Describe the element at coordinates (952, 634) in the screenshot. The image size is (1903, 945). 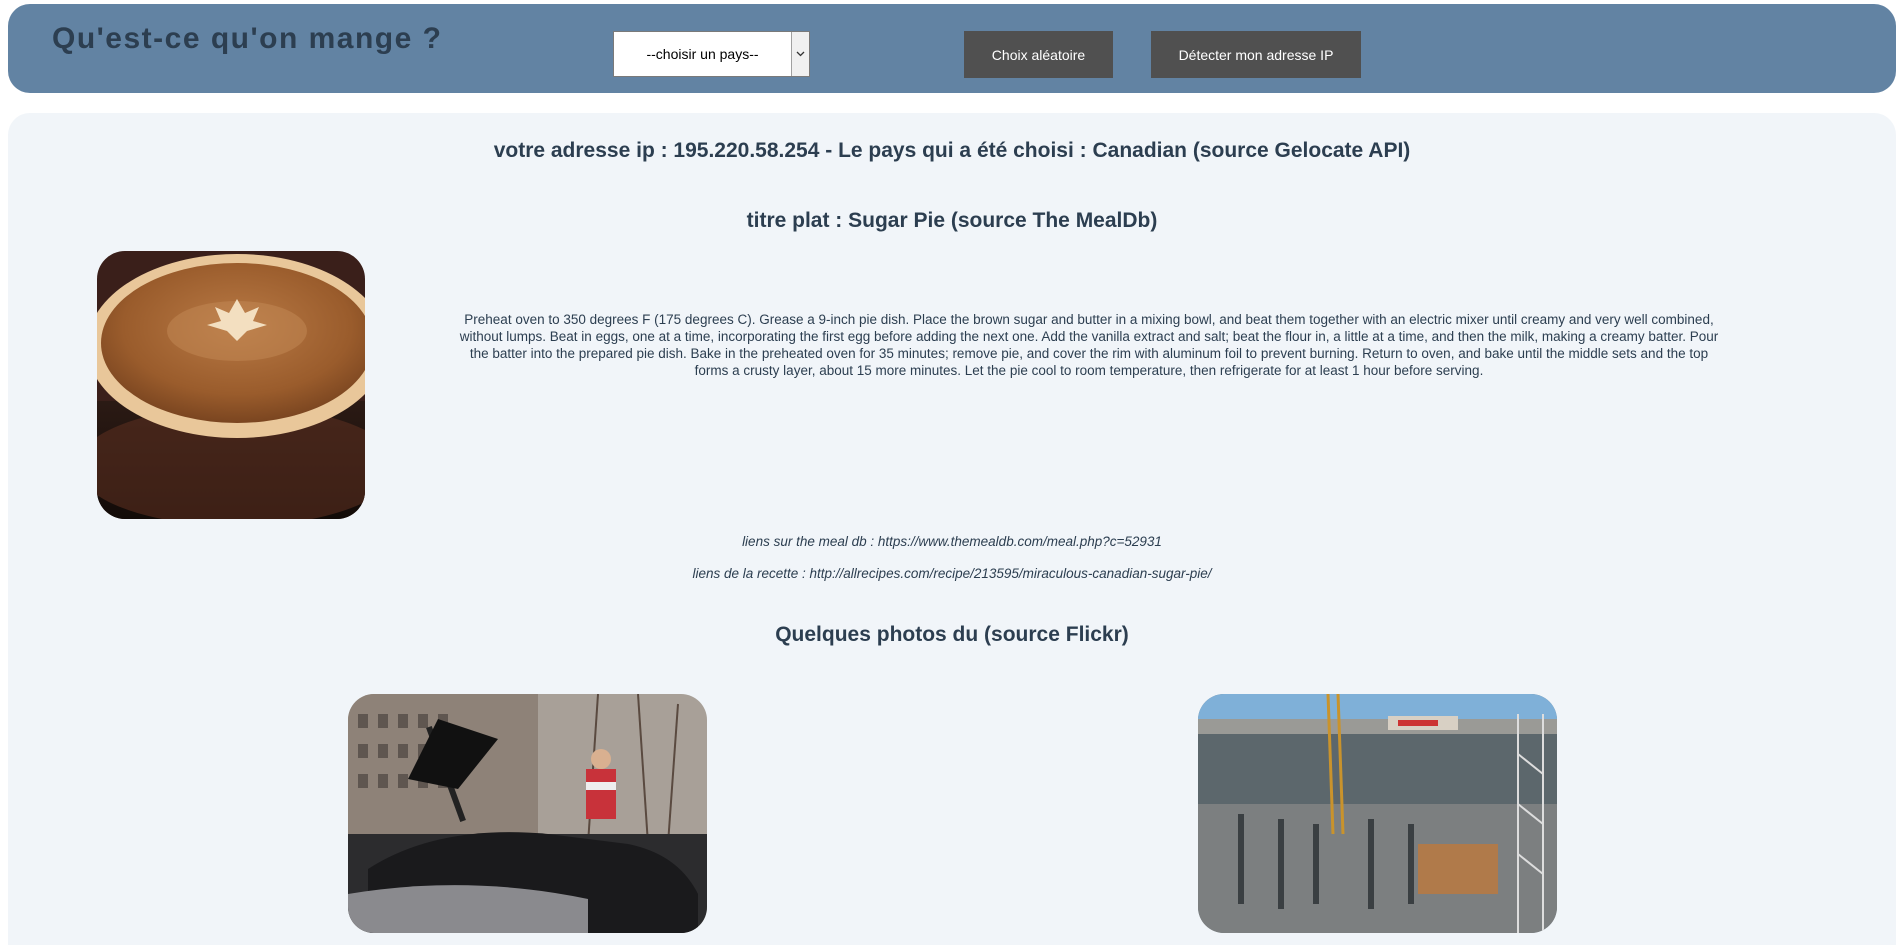
I see `photos-title: Quelques photos du (source Flickr)` at that location.